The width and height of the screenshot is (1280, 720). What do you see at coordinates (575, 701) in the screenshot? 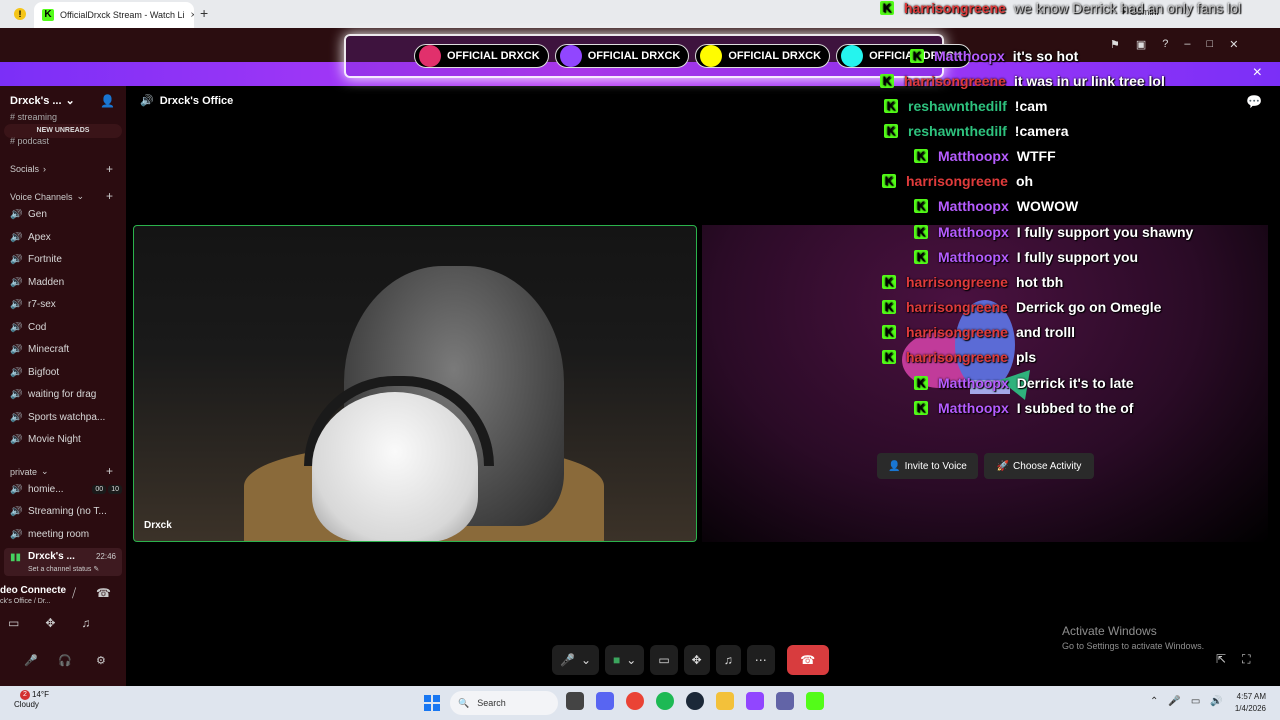
I see `task-view-icon` at bounding box center [575, 701].